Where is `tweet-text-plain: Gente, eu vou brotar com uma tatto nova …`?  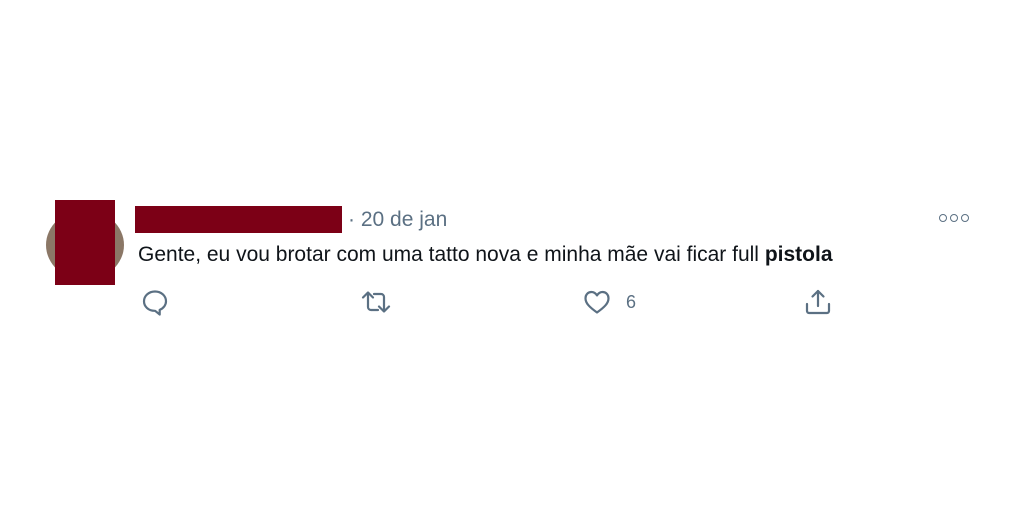
tweet-text-plain: Gente, eu vou brotar com uma tatto nova … is located at coordinates (448, 254).